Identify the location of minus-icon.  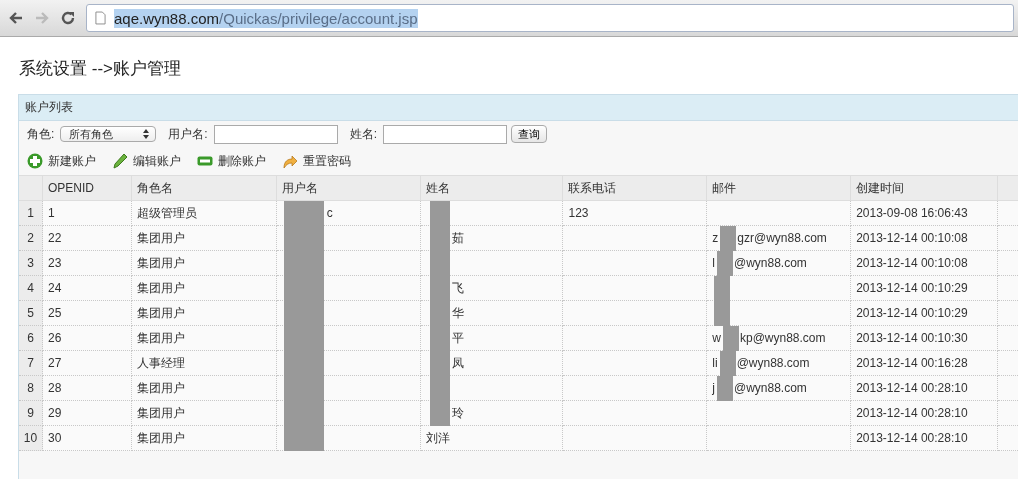
(205, 161).